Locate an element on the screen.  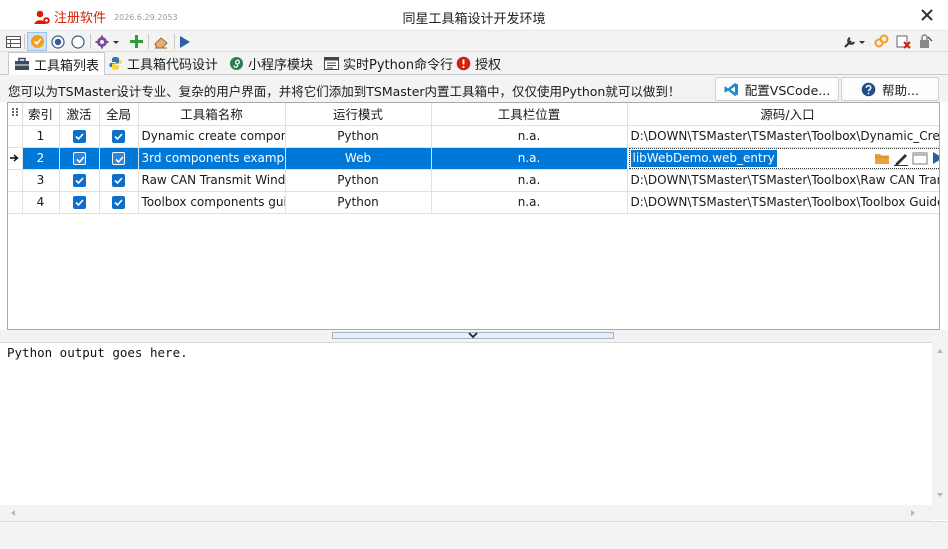
tab-license: 授权 is located at coordinates (478, 63).